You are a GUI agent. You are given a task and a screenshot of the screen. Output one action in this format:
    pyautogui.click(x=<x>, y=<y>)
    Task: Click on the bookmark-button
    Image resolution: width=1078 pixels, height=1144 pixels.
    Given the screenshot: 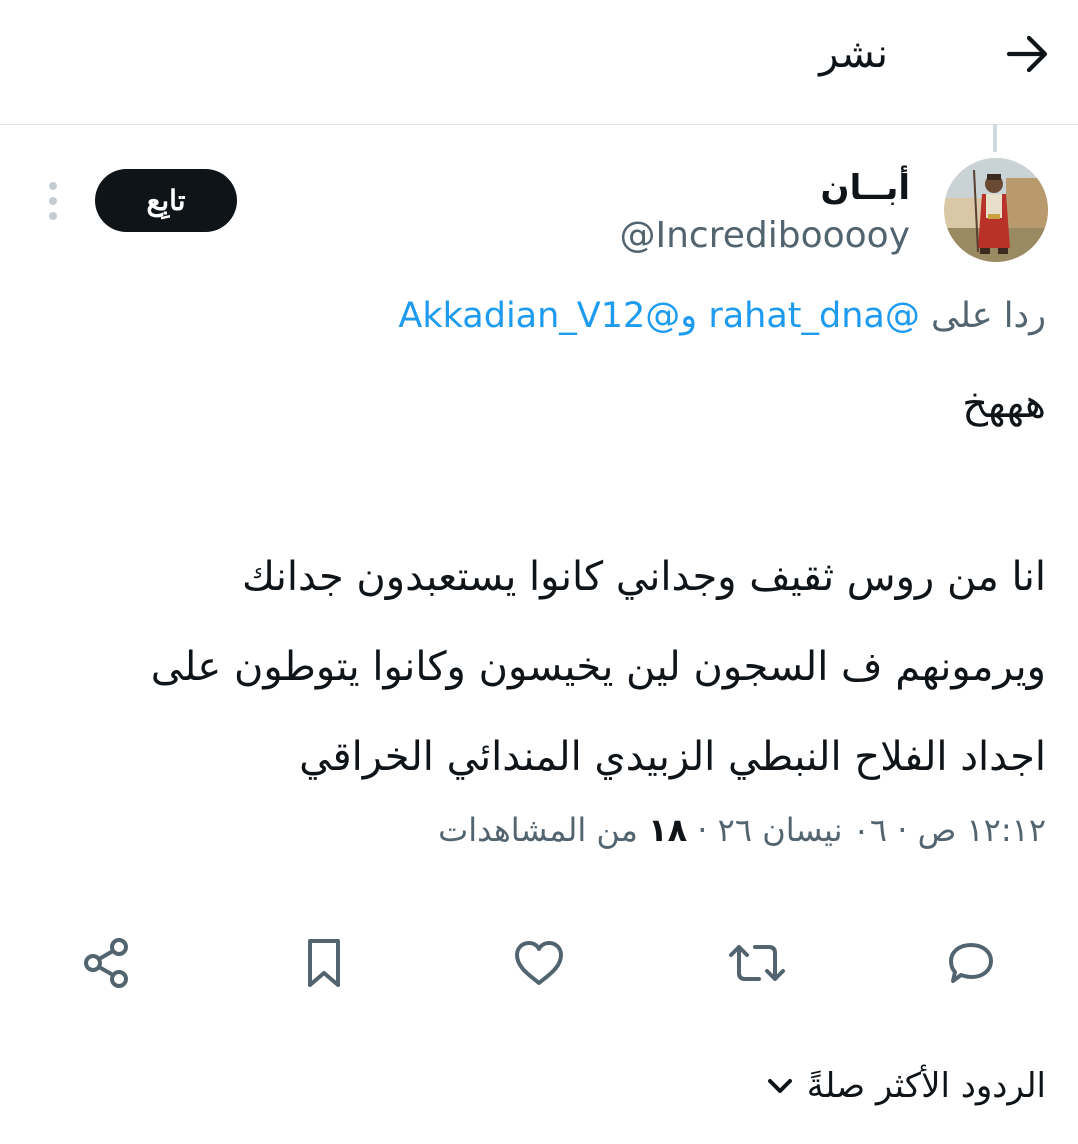 What is the action you would take?
    pyautogui.click(x=324, y=963)
    